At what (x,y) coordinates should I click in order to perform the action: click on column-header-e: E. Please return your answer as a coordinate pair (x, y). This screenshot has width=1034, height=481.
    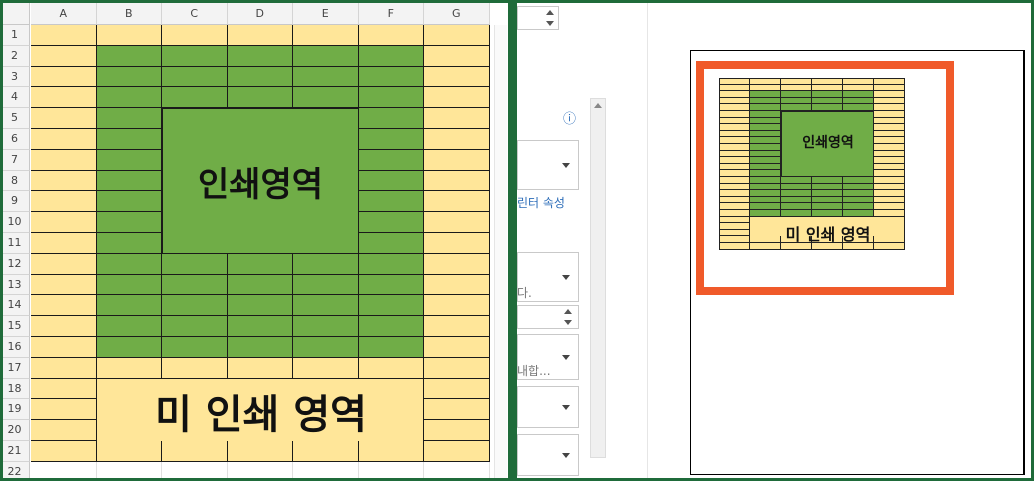
    Looking at the image, I should click on (326, 14).